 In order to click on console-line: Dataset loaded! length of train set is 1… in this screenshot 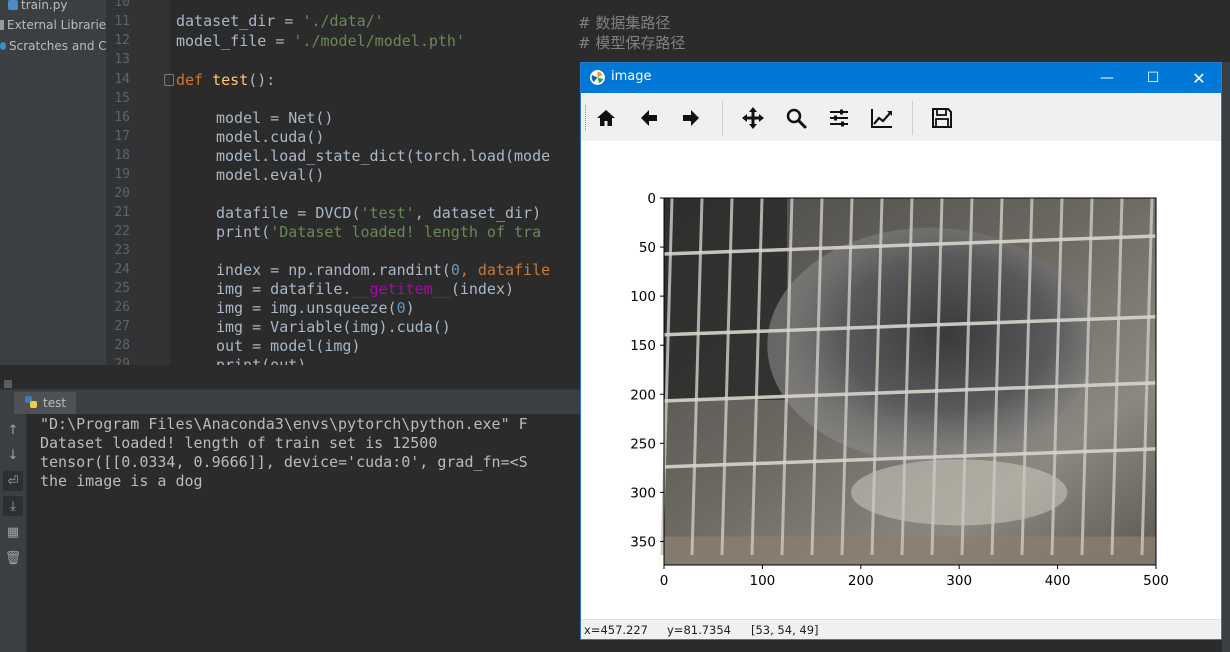, I will do `click(239, 443)`.